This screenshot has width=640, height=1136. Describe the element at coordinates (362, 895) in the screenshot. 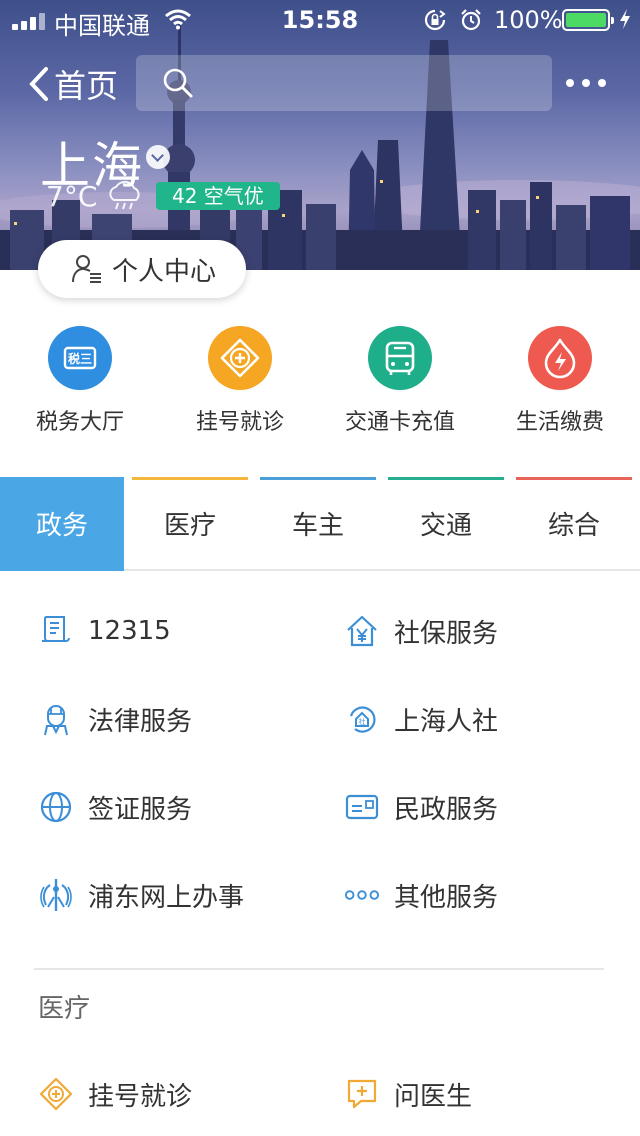

I see `more-circles-icon` at that location.